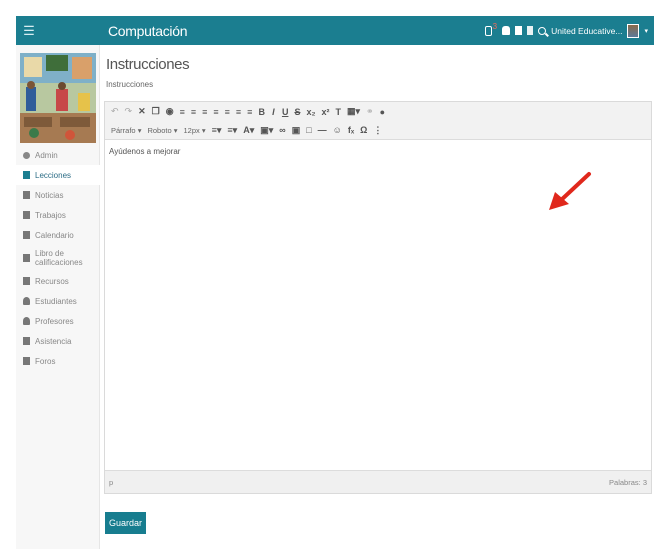 The image size is (654, 549). I want to click on more-icon: ⋮, so click(377, 130).